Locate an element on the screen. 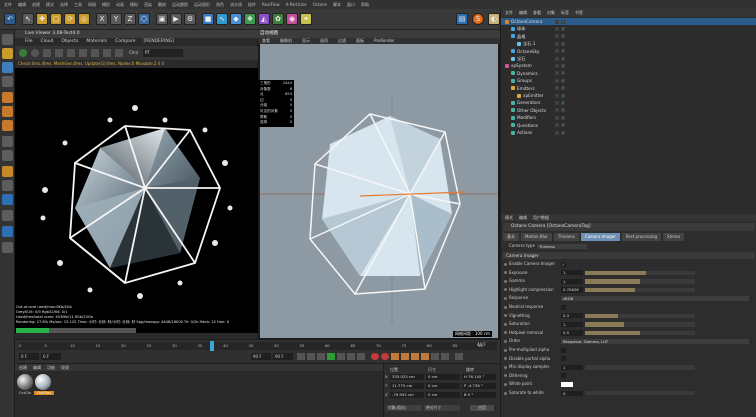 The image size is (756, 417). attribute-tab: Camera Imager is located at coordinates (600, 237).